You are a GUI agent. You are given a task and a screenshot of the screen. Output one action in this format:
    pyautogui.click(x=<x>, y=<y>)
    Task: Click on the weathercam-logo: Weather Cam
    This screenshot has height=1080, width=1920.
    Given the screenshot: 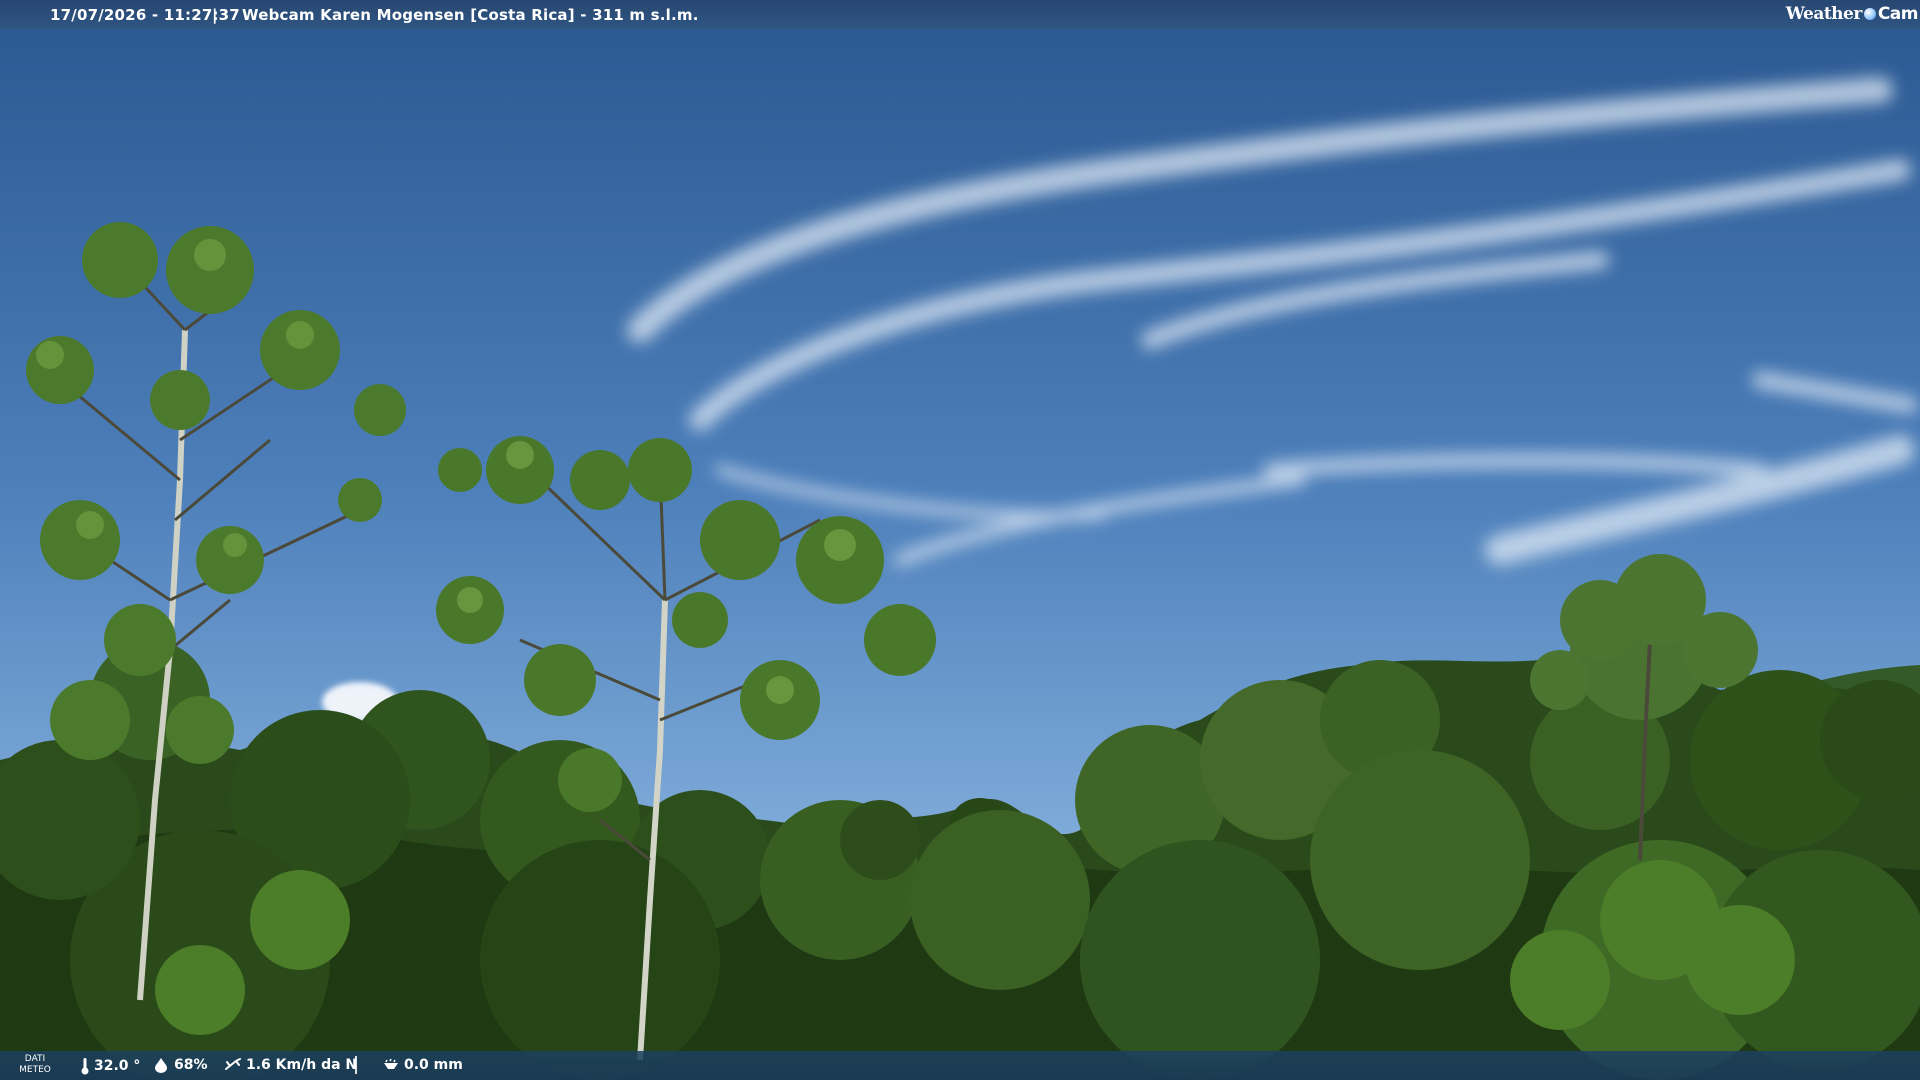 What is the action you would take?
    pyautogui.click(x=1852, y=14)
    